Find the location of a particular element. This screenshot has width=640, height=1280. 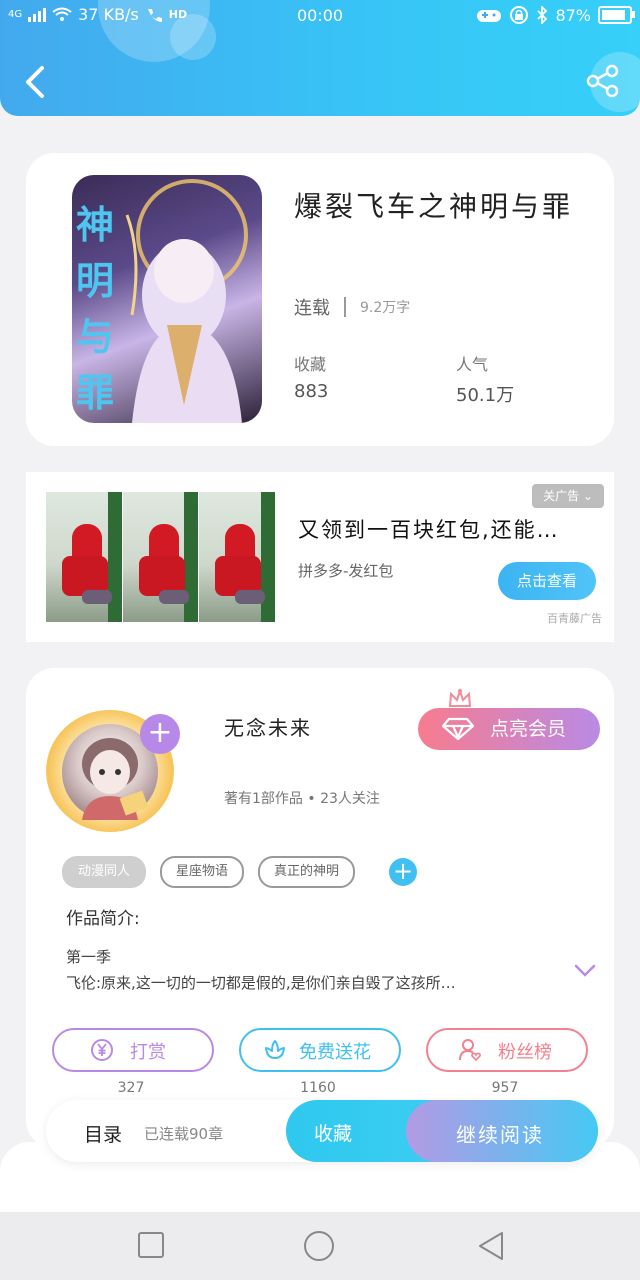

reward-button: 打赏 is located at coordinates (133, 1050).